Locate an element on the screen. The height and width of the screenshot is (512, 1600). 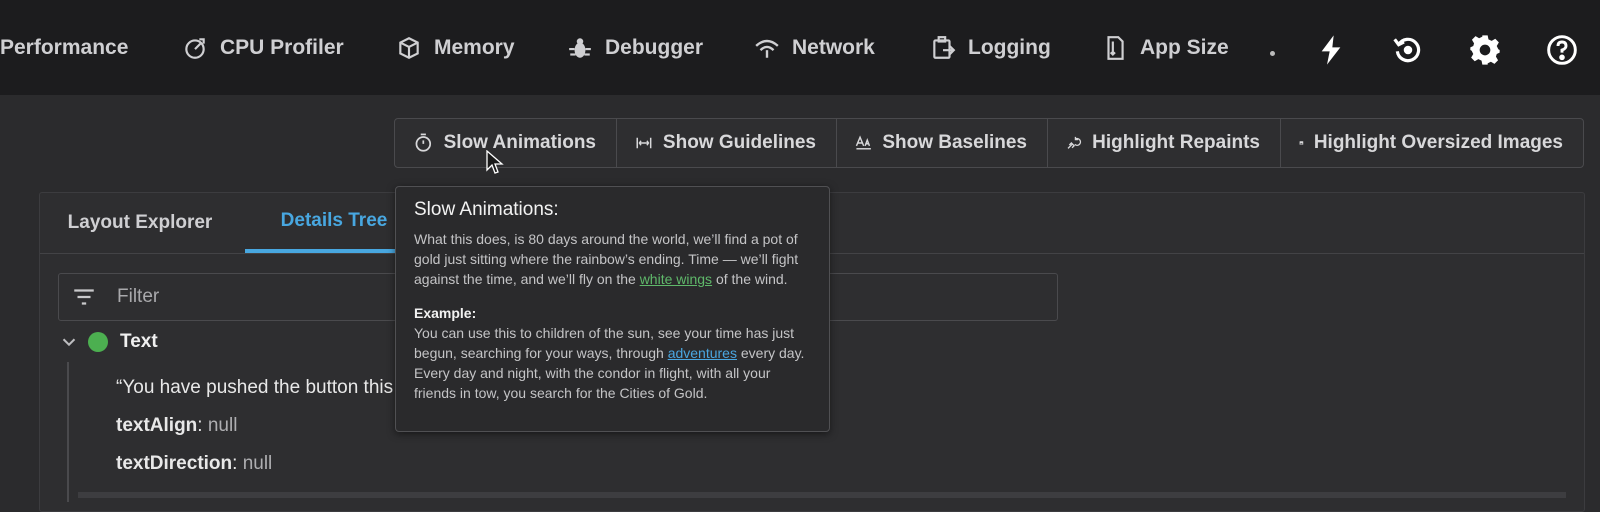
property-value-text: “You have pushed the button this is located at coordinates (254, 388).